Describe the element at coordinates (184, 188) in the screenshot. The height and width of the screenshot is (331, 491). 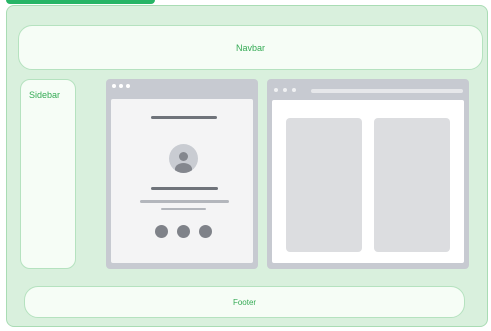
I see `name-placeholder-bar` at that location.